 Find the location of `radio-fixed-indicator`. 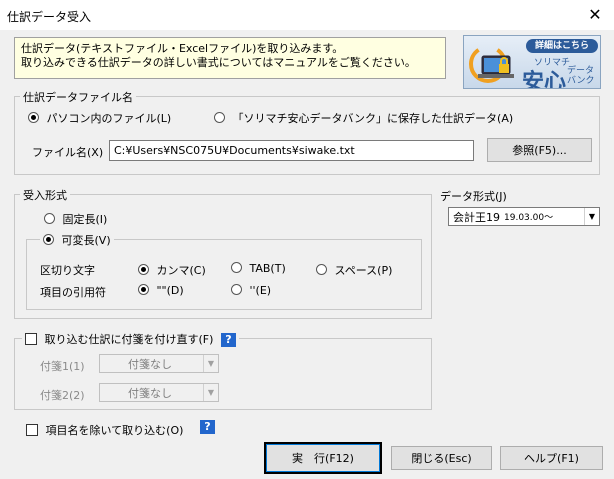

radio-fixed-indicator is located at coordinates (49, 218).